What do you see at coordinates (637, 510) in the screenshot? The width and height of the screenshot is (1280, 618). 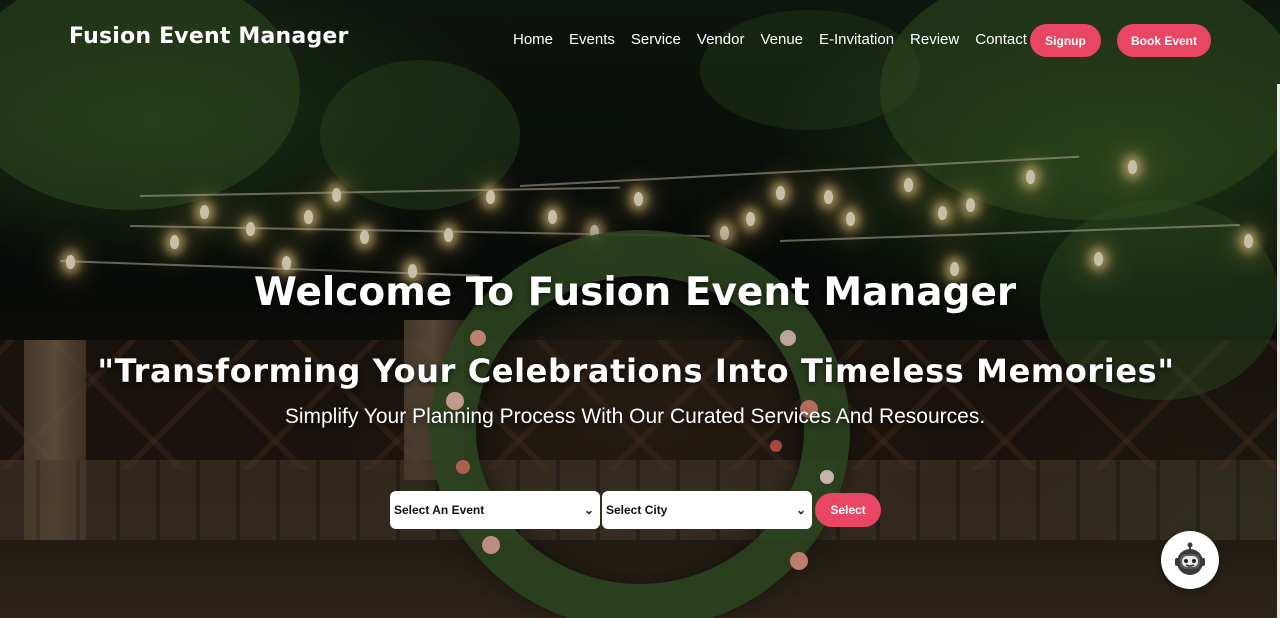 I see `city-select-value: Select City` at bounding box center [637, 510].